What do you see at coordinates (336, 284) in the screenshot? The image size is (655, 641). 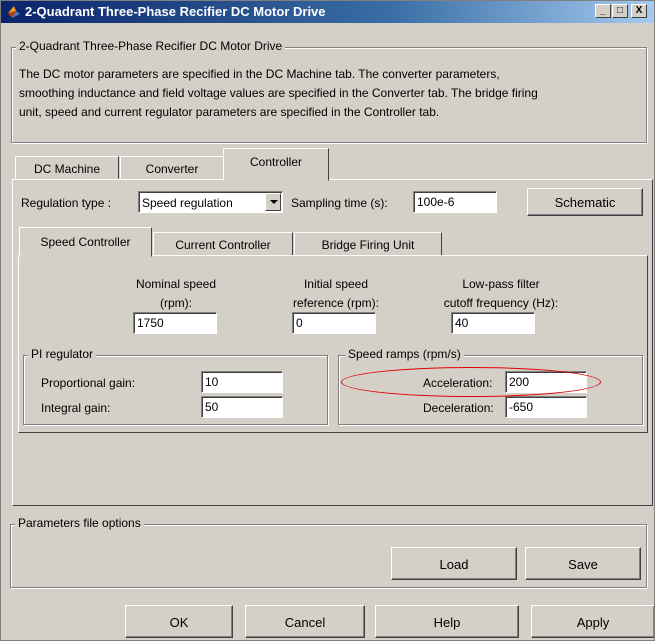 I see `initial-speed-label: Initial speed` at bounding box center [336, 284].